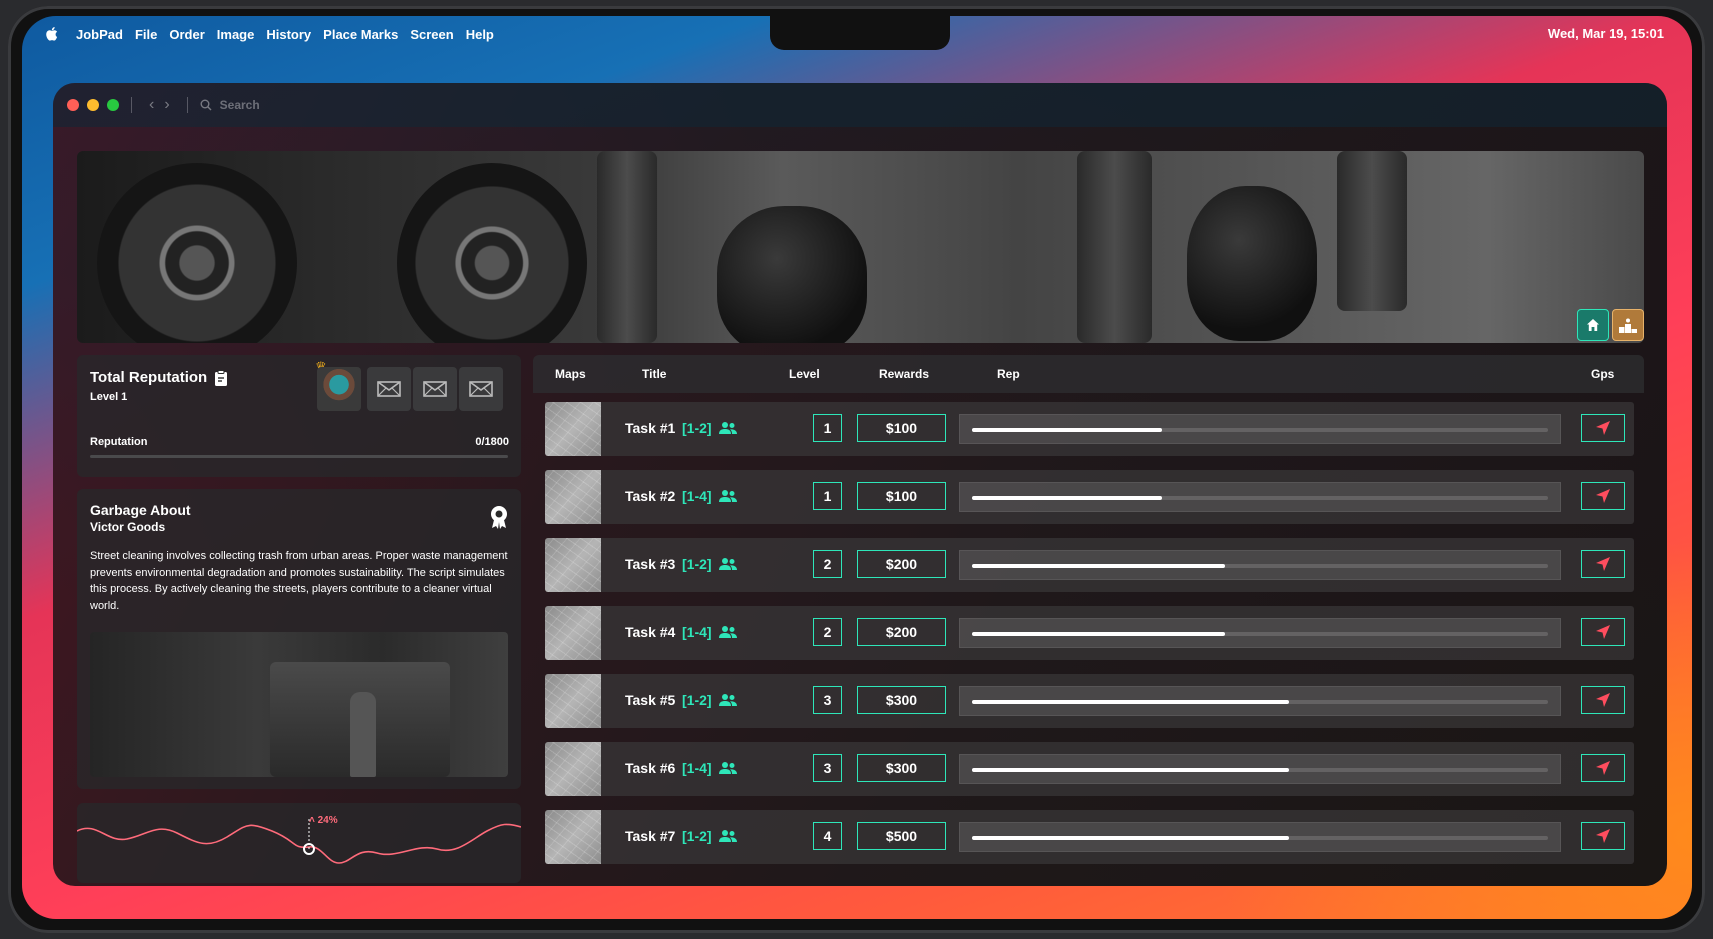  What do you see at coordinates (99, 34) in the screenshot?
I see `app-name: JobPad` at bounding box center [99, 34].